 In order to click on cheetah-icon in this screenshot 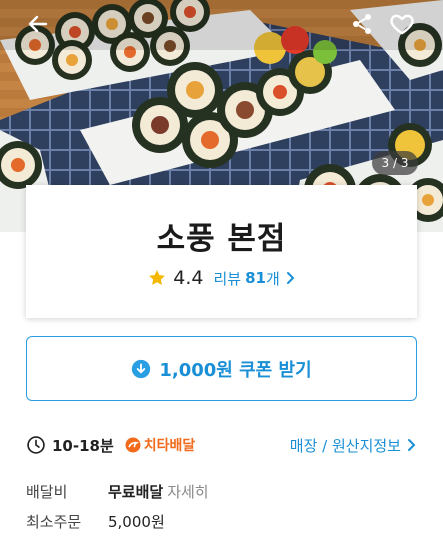, I will do `click(133, 445)`.